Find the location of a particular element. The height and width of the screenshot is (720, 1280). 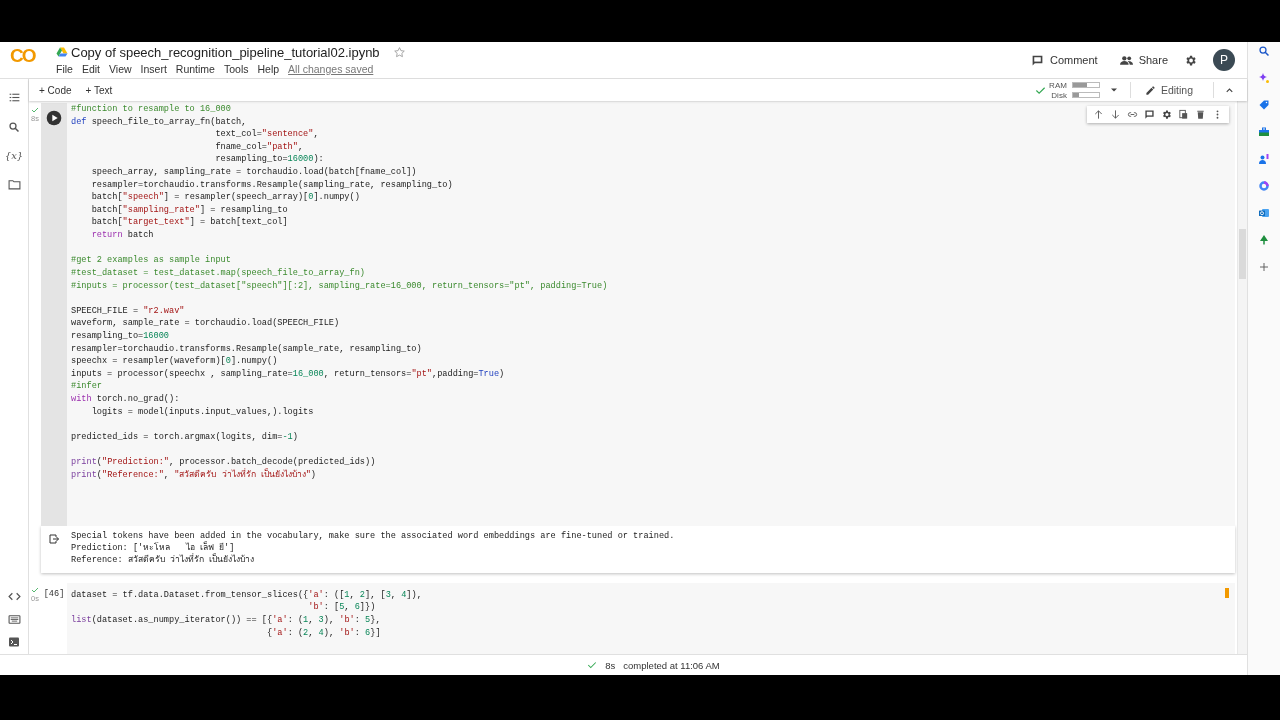

run-duration: 8s is located at coordinates (610, 665).